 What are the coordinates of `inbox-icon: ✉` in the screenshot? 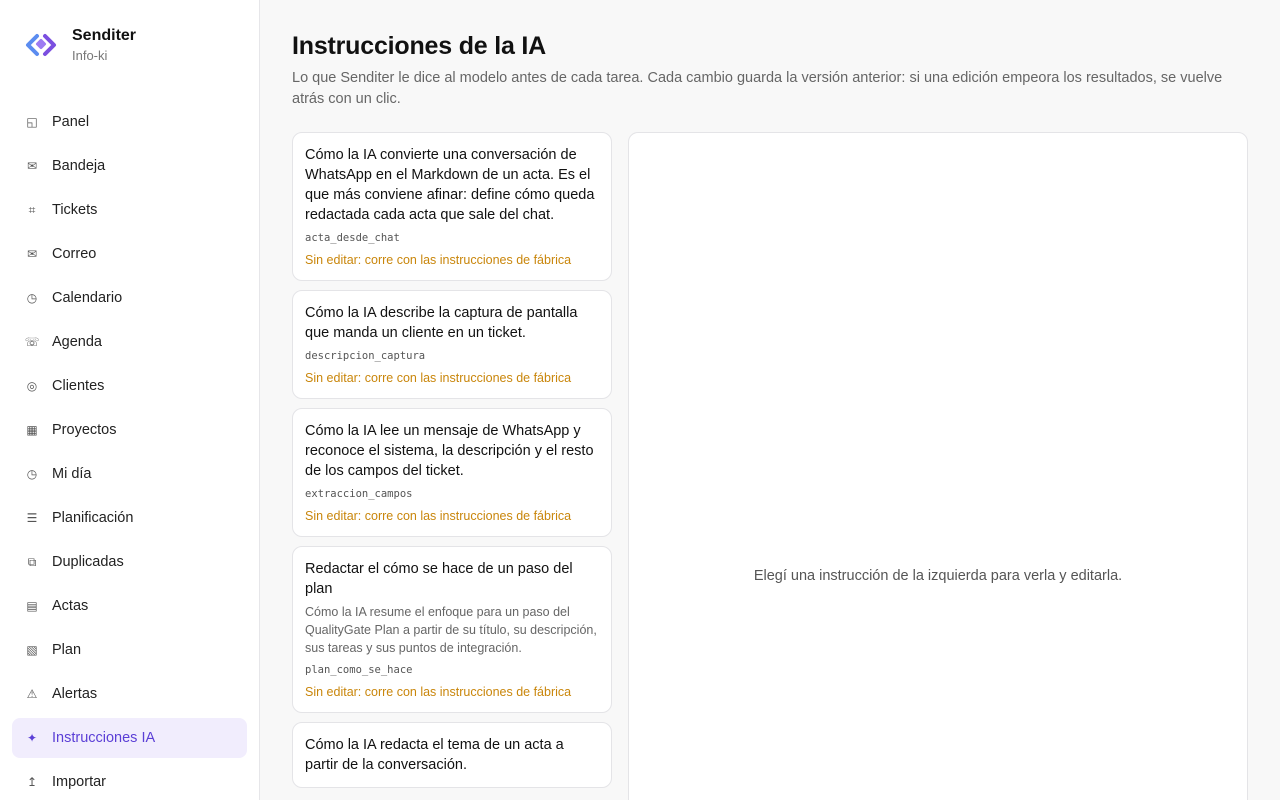 It's located at (32, 166).